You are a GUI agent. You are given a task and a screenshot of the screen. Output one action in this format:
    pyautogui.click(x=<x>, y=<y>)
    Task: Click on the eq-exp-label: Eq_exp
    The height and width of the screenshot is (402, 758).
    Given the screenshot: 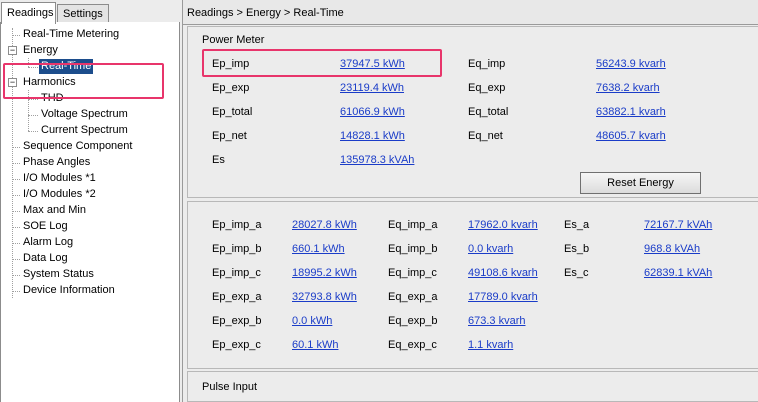 What is the action you would take?
    pyautogui.click(x=487, y=88)
    